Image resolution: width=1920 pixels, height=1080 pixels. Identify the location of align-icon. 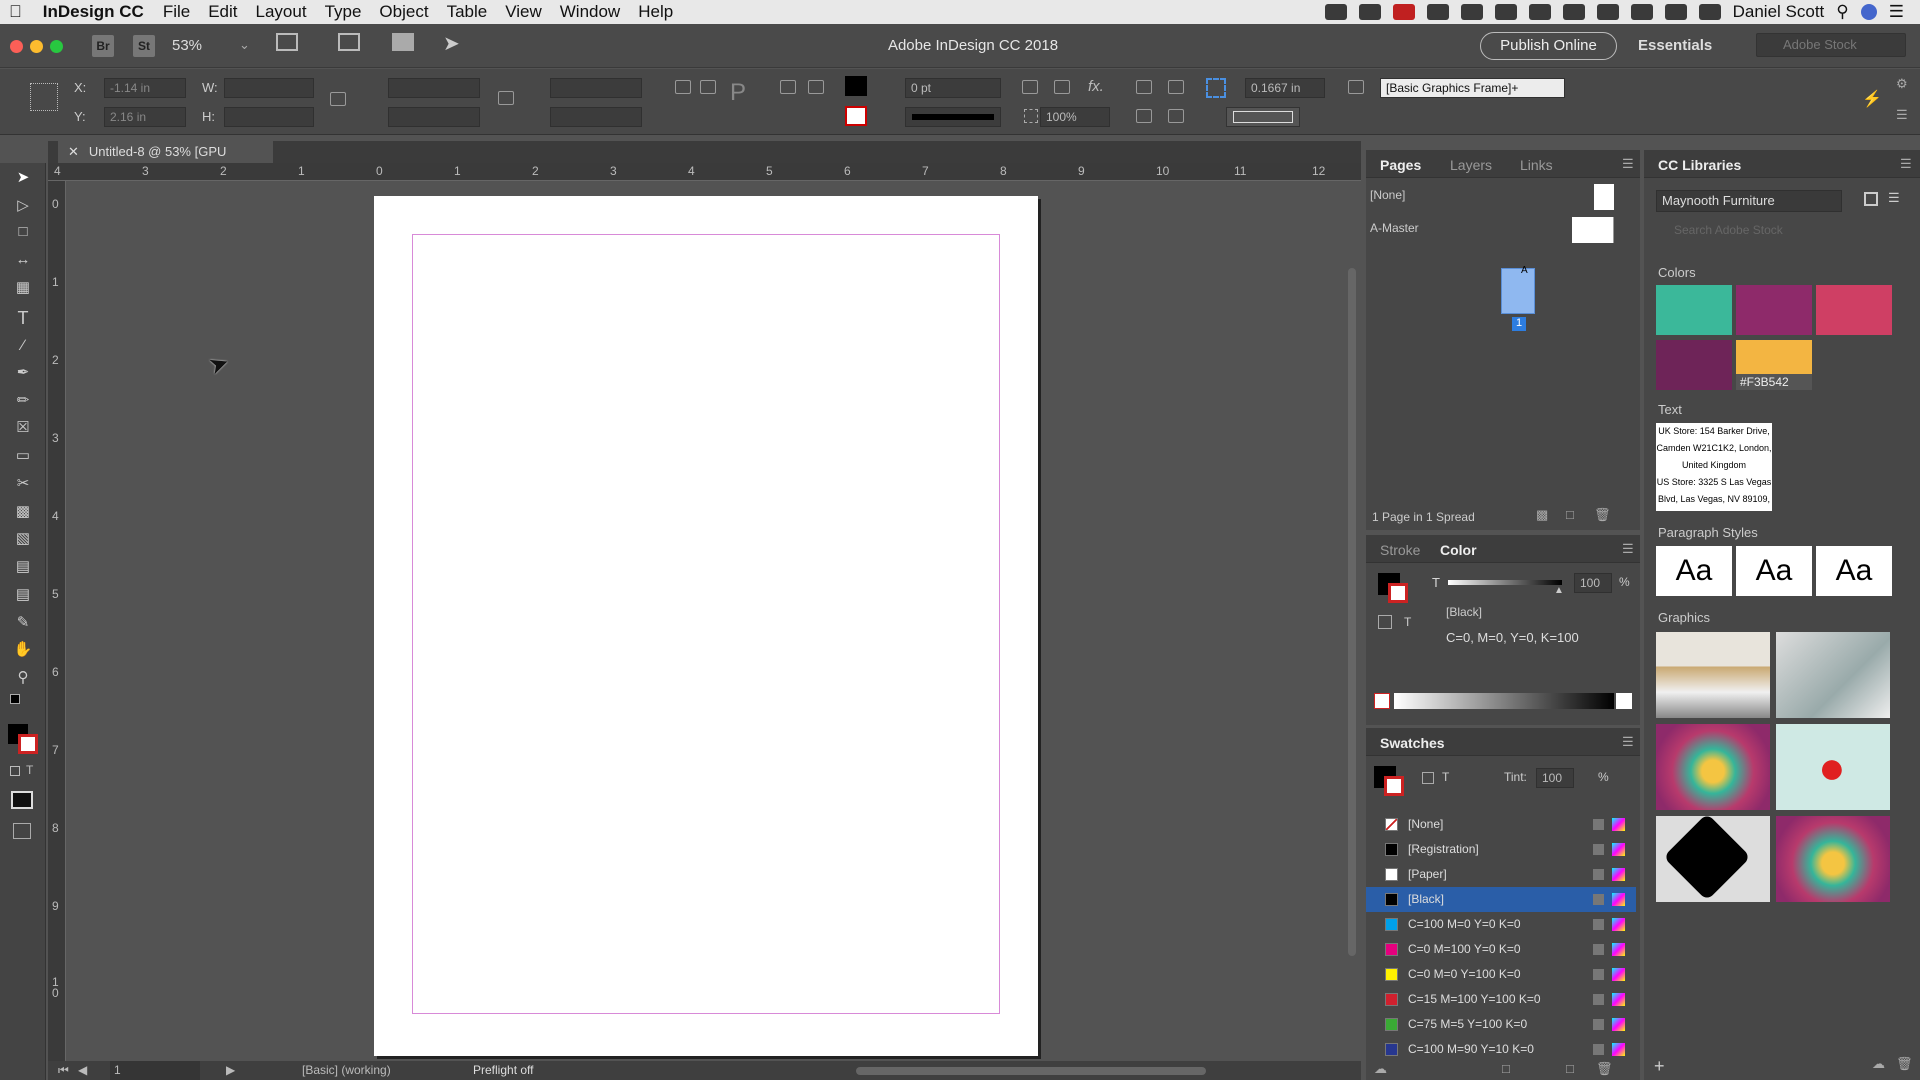
(1144, 116).